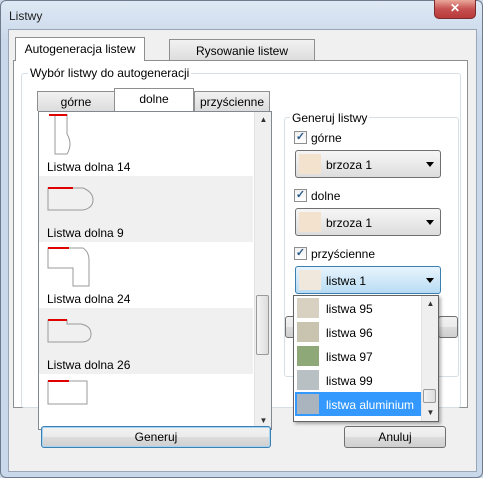 The height and width of the screenshot is (478, 483). I want to click on list-item: Listwa dolna 9, so click(146, 209).